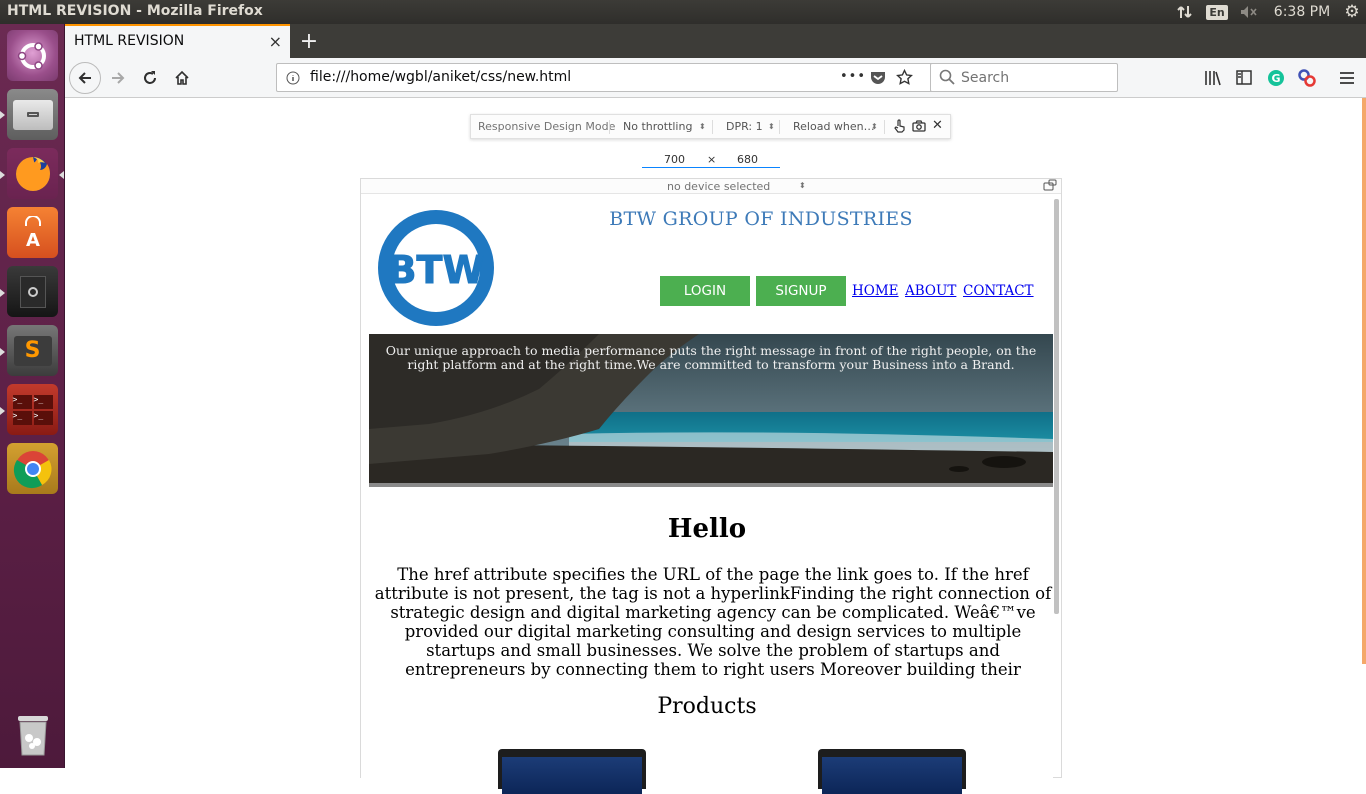 The height and width of the screenshot is (794, 1366). Describe the element at coordinates (1352, 12) in the screenshot. I see `gear-icon: ⚙` at that location.